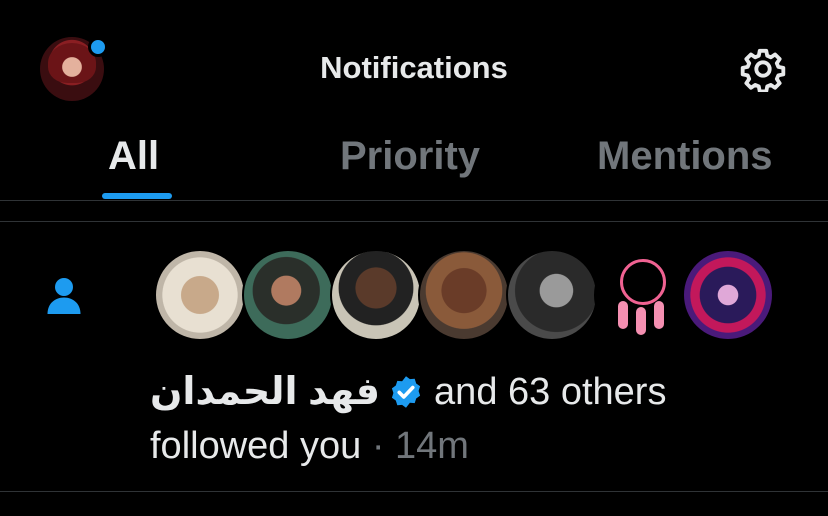  What do you see at coordinates (64, 296) in the screenshot?
I see `person-icon` at bounding box center [64, 296].